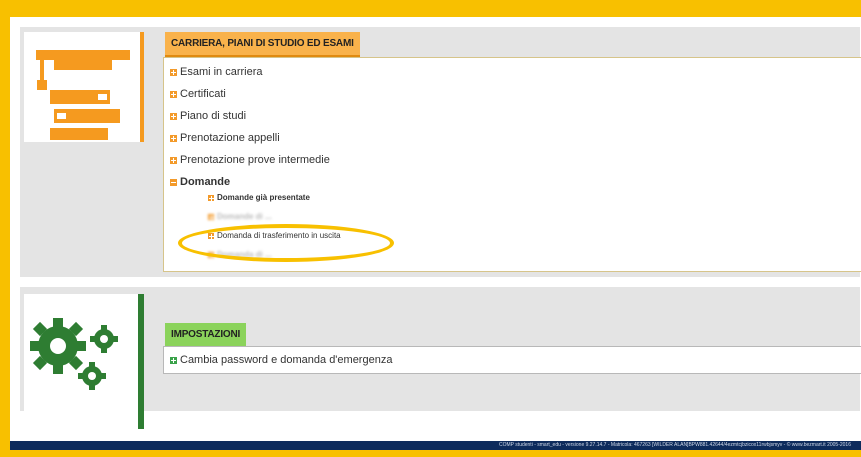 The image size is (861, 457). I want to click on collapse-square-icon, so click(173, 182).